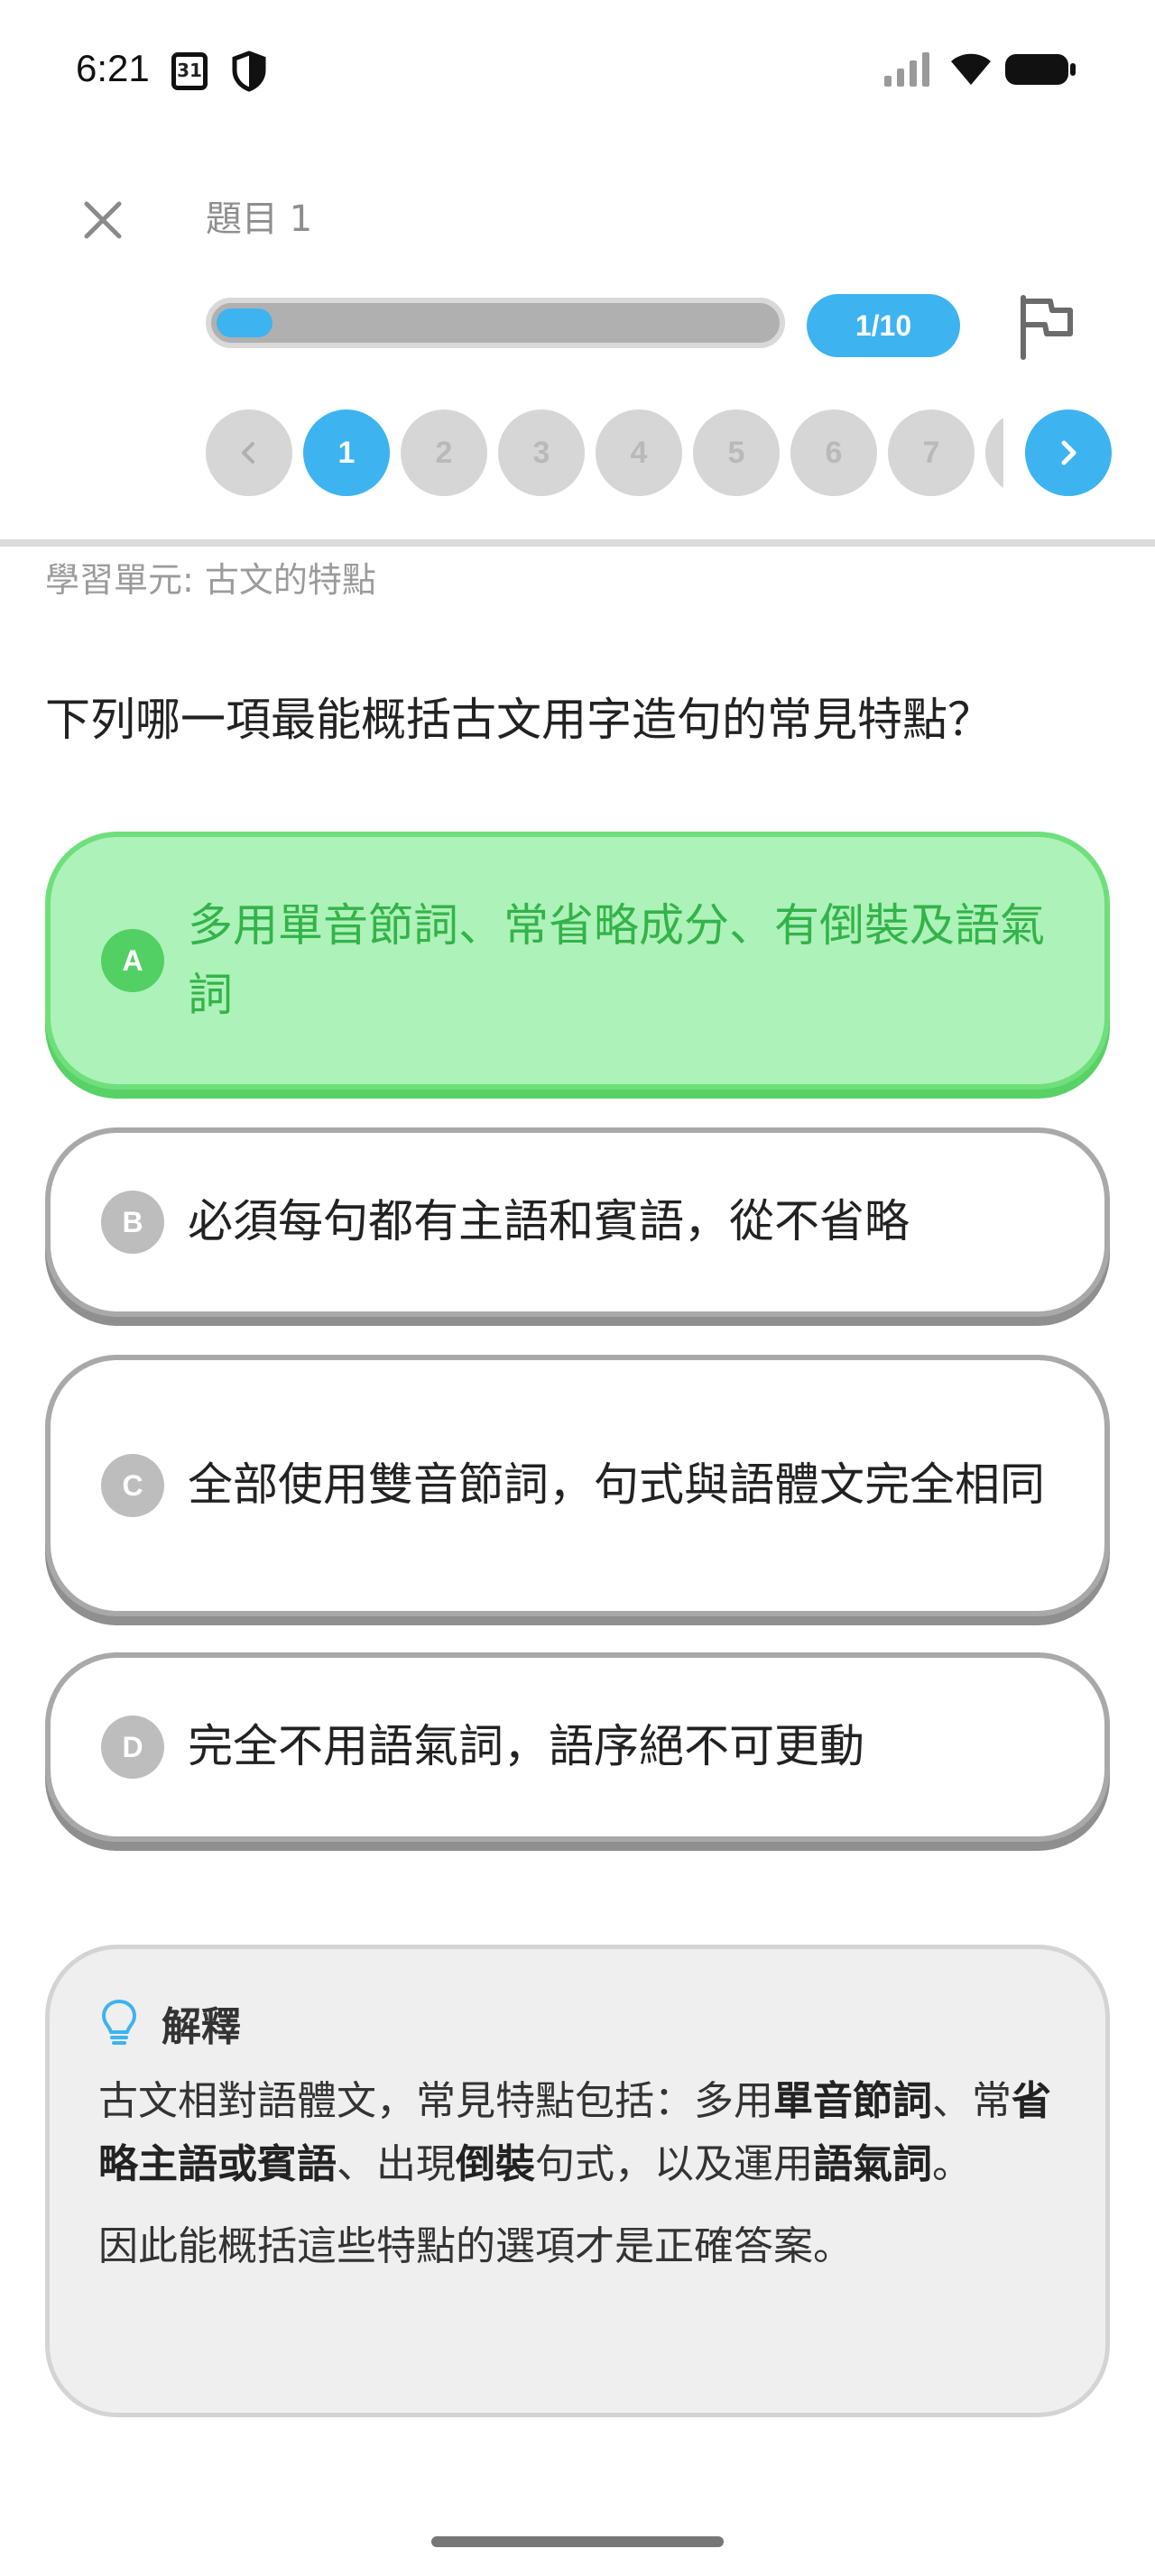 This screenshot has height=2576, width=1155. Describe the element at coordinates (549, 1221) in the screenshot. I see `option-text: 必須每句都有主語和賓語，從不省略` at that location.